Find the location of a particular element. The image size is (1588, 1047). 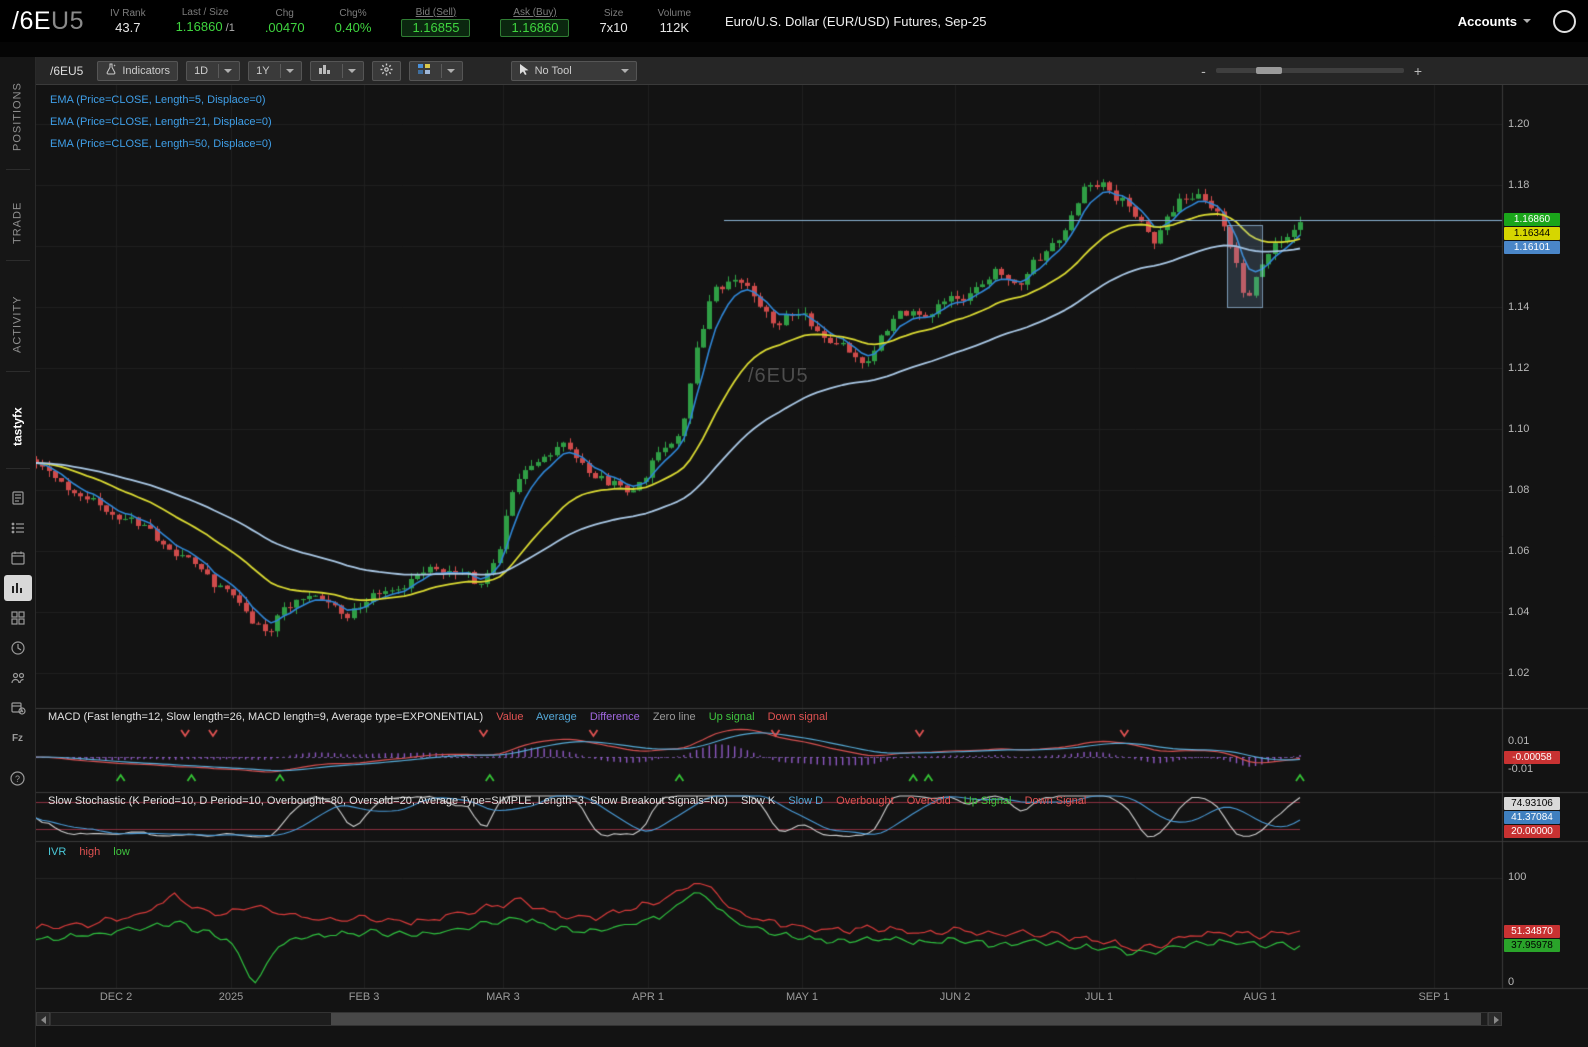

volume-value: 112K is located at coordinates (674, 27).